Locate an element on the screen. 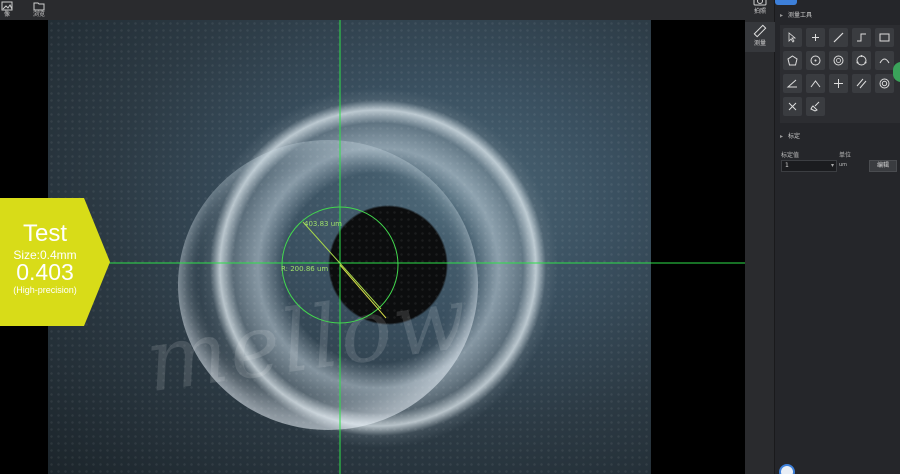  tab-capture-label: 拍照 is located at coordinates (759, 11).